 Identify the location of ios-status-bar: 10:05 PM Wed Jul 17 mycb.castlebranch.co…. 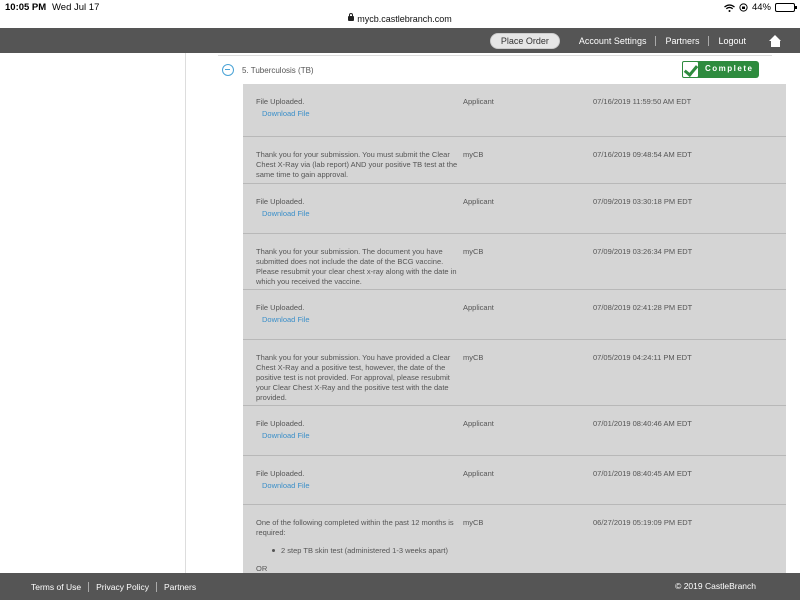
(400, 14).